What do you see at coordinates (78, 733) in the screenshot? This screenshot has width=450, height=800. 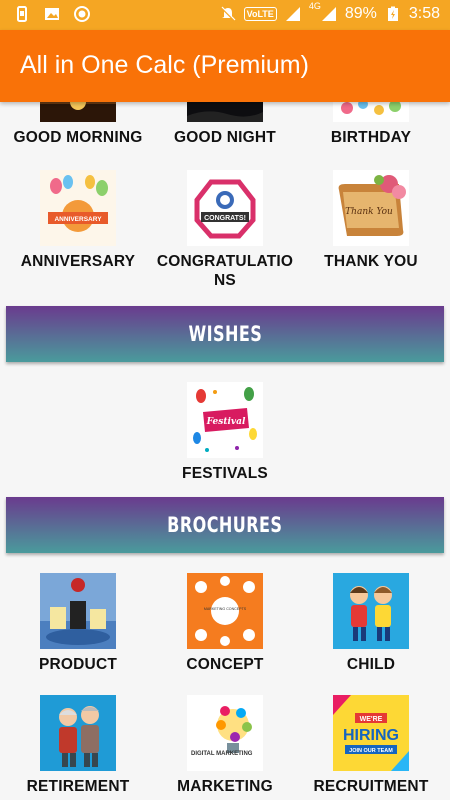 I see `retirement-image` at bounding box center [78, 733].